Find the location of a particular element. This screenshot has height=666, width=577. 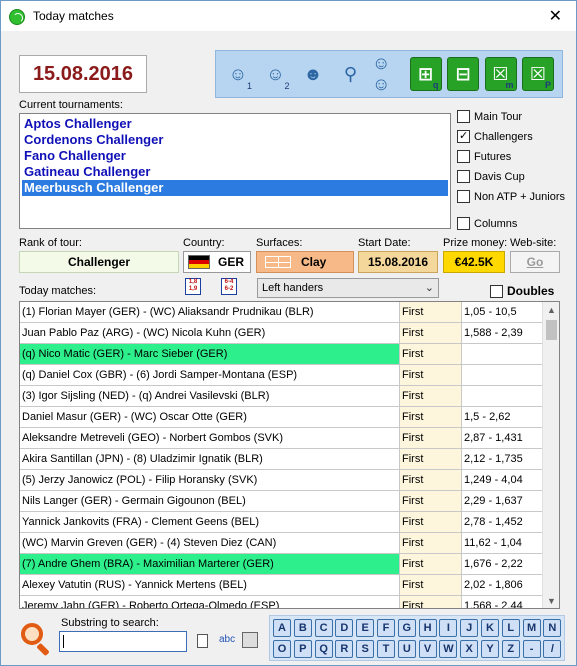

key-v: V is located at coordinates (427, 649).